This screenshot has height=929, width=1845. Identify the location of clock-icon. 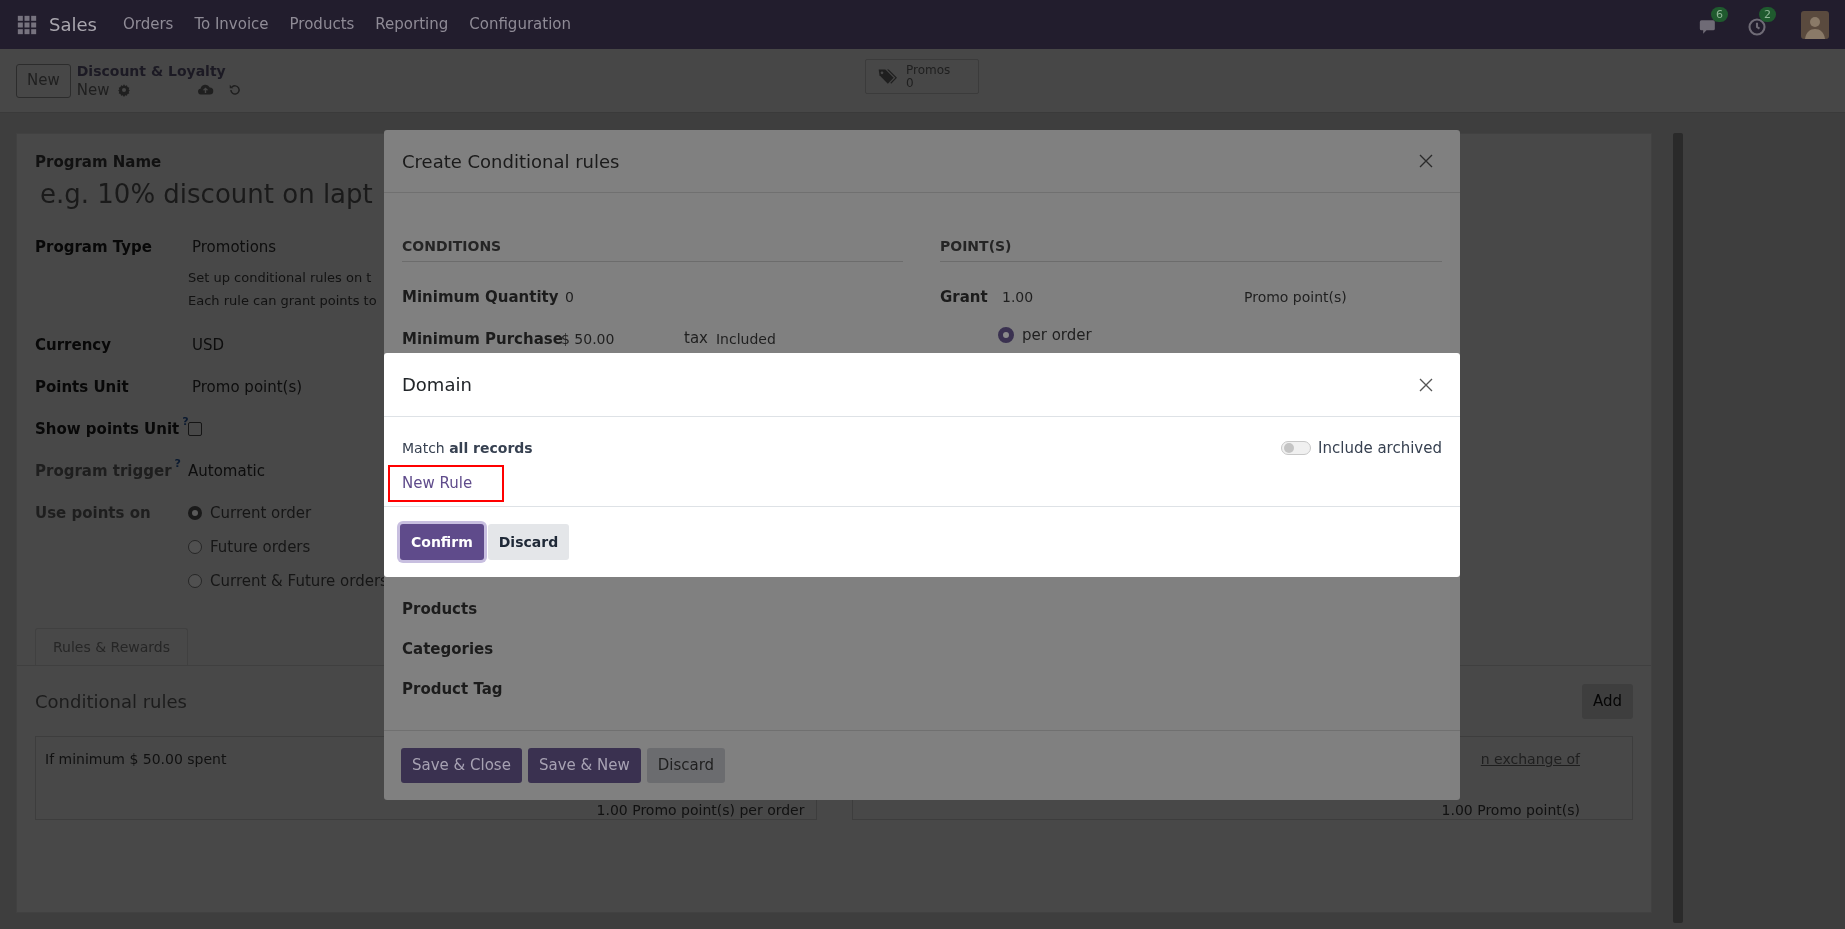
(1757, 26).